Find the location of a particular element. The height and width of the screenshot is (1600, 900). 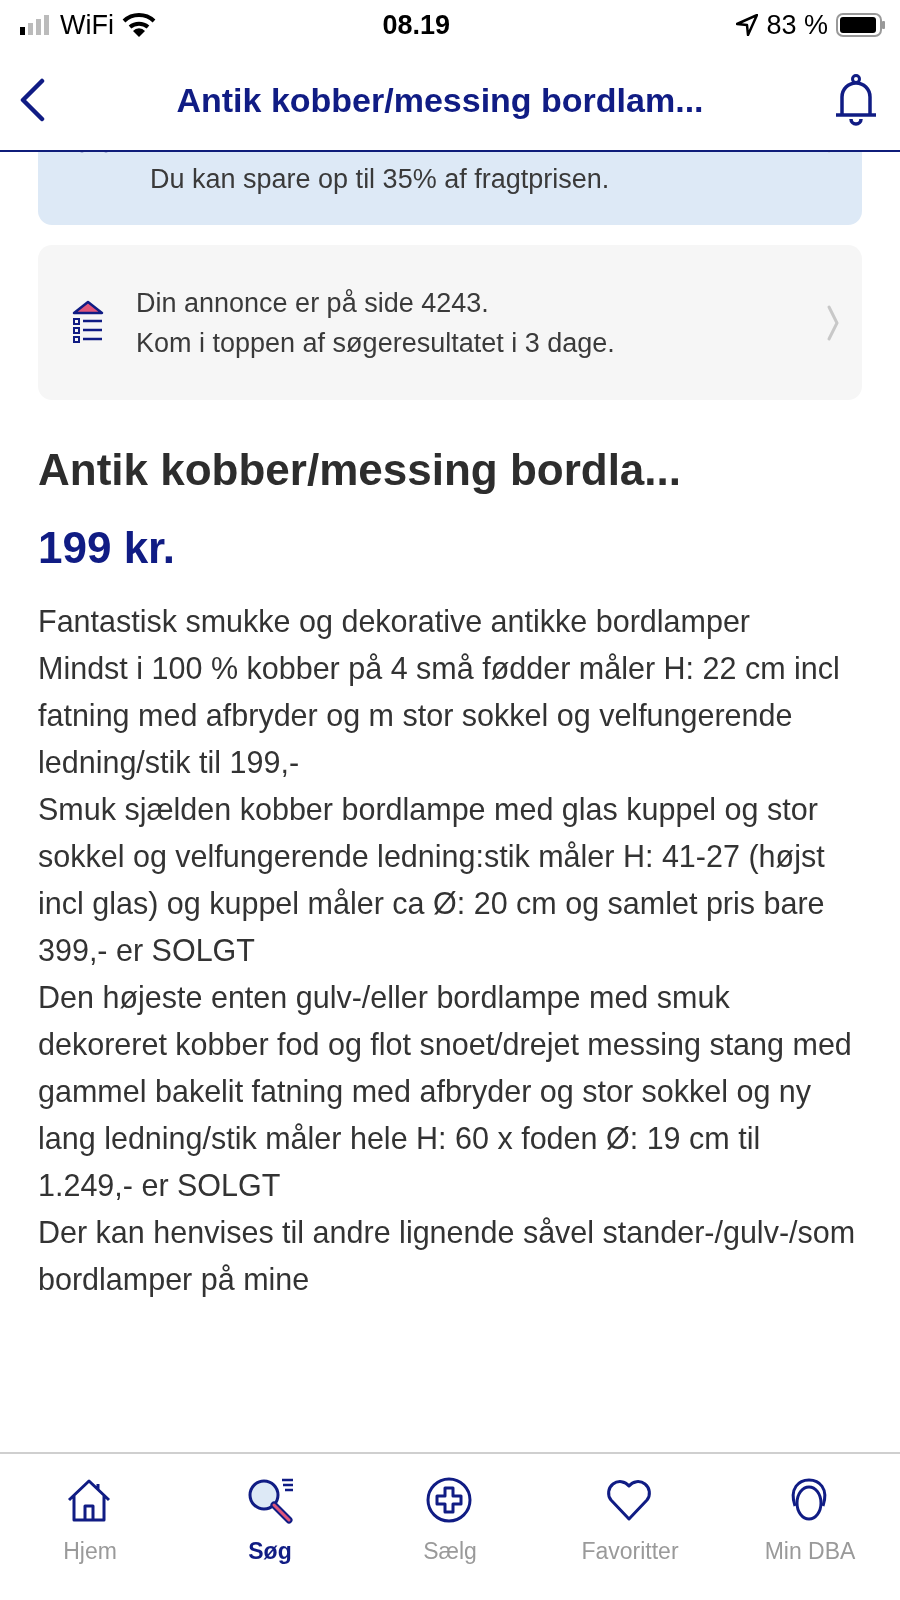

notice-text: Din annonce er på side 4243. is located at coordinates (313, 303).